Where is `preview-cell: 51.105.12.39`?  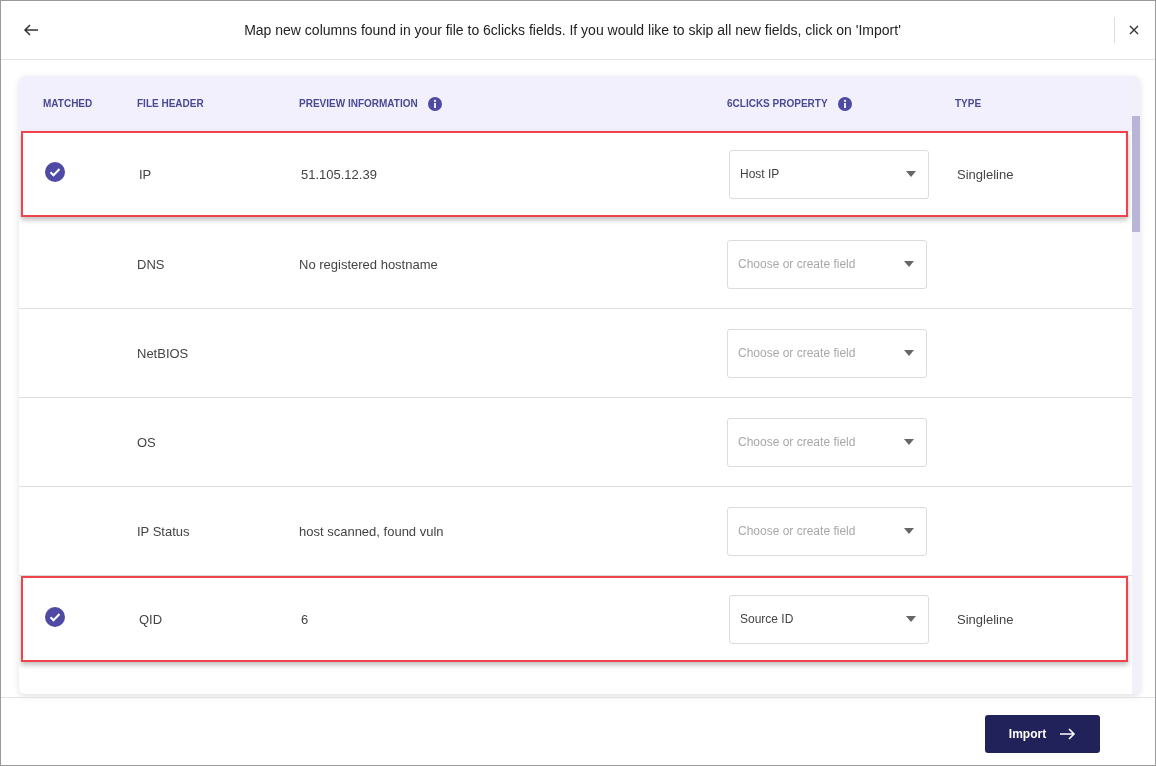 preview-cell: 51.105.12.39 is located at coordinates (339, 174).